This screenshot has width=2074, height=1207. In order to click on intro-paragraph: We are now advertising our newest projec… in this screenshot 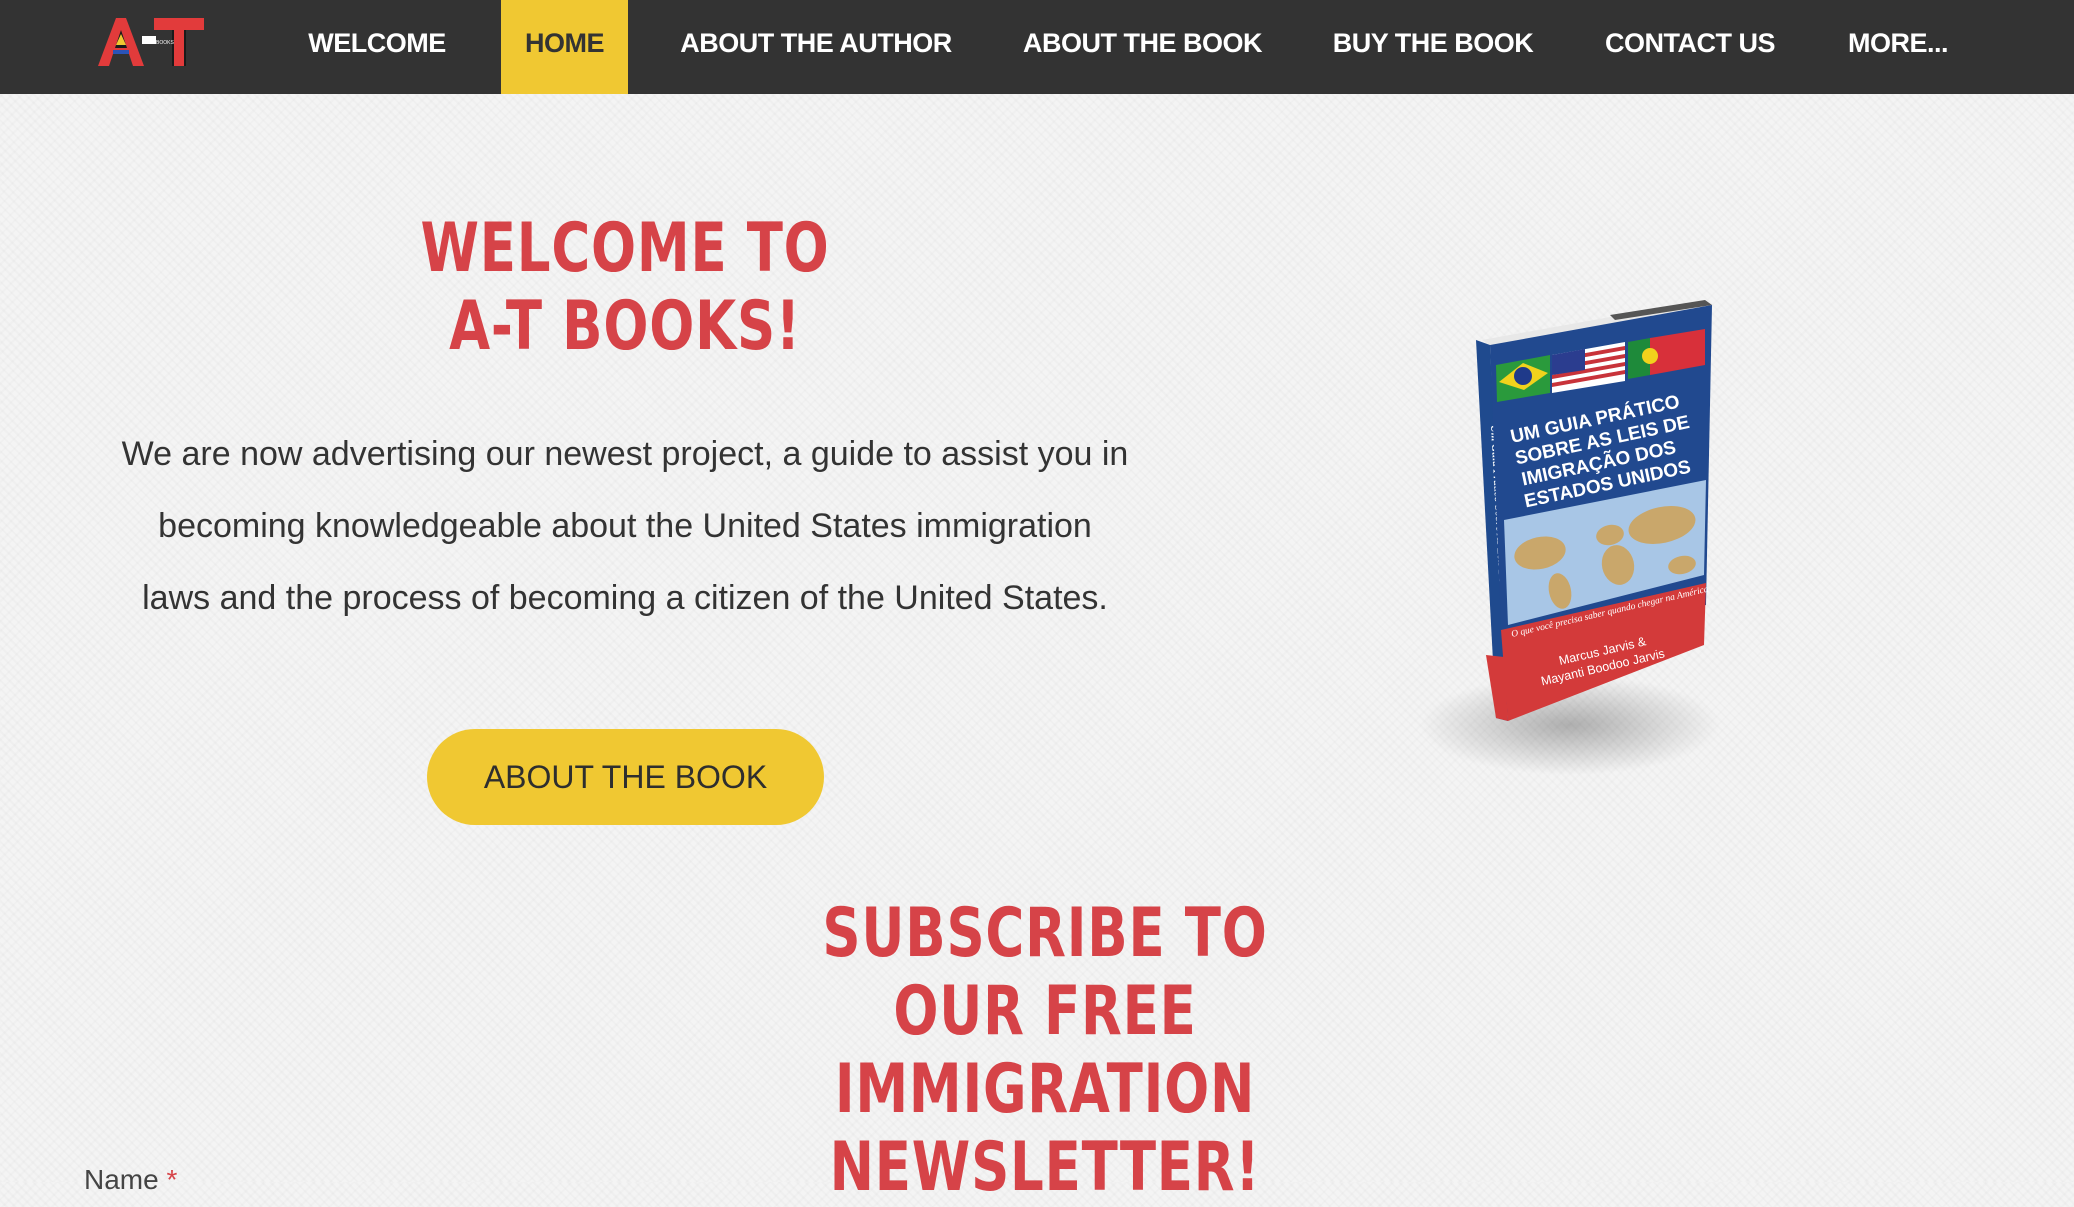, I will do `click(625, 526)`.